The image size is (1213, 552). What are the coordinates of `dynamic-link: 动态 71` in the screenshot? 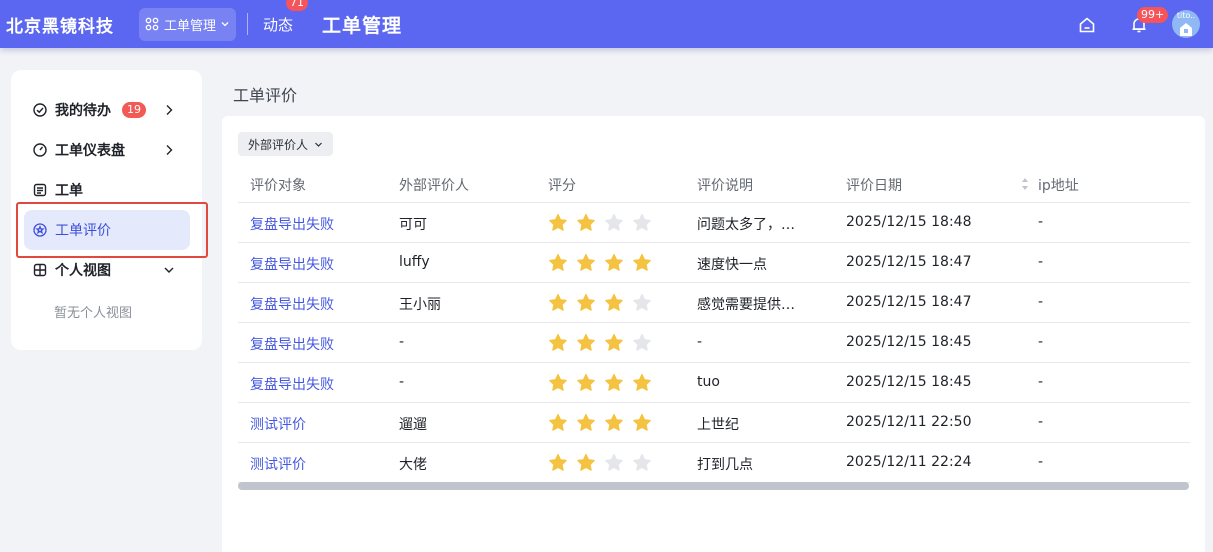 It's located at (286, 17).